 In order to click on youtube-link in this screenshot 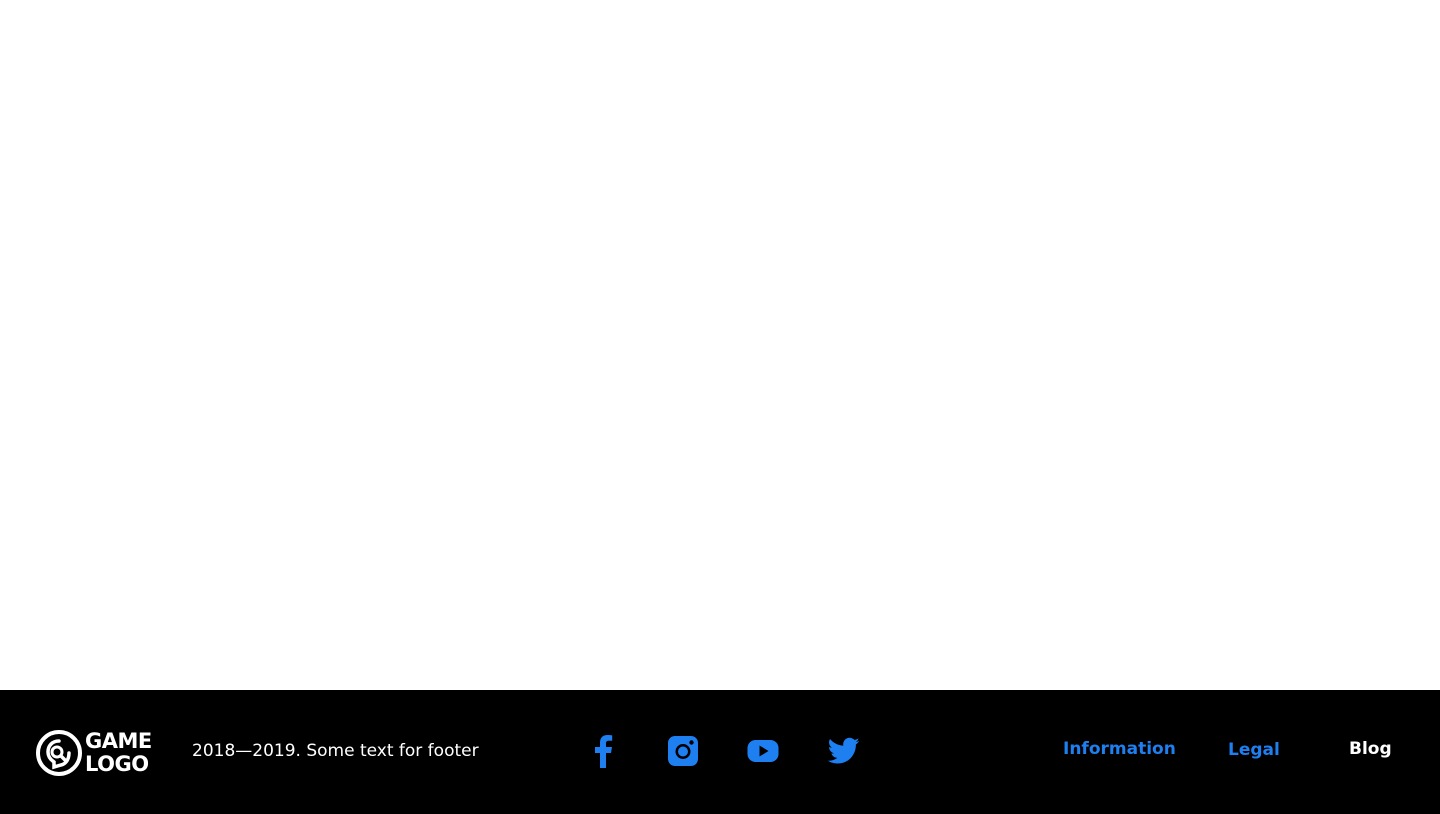, I will do `click(763, 751)`.